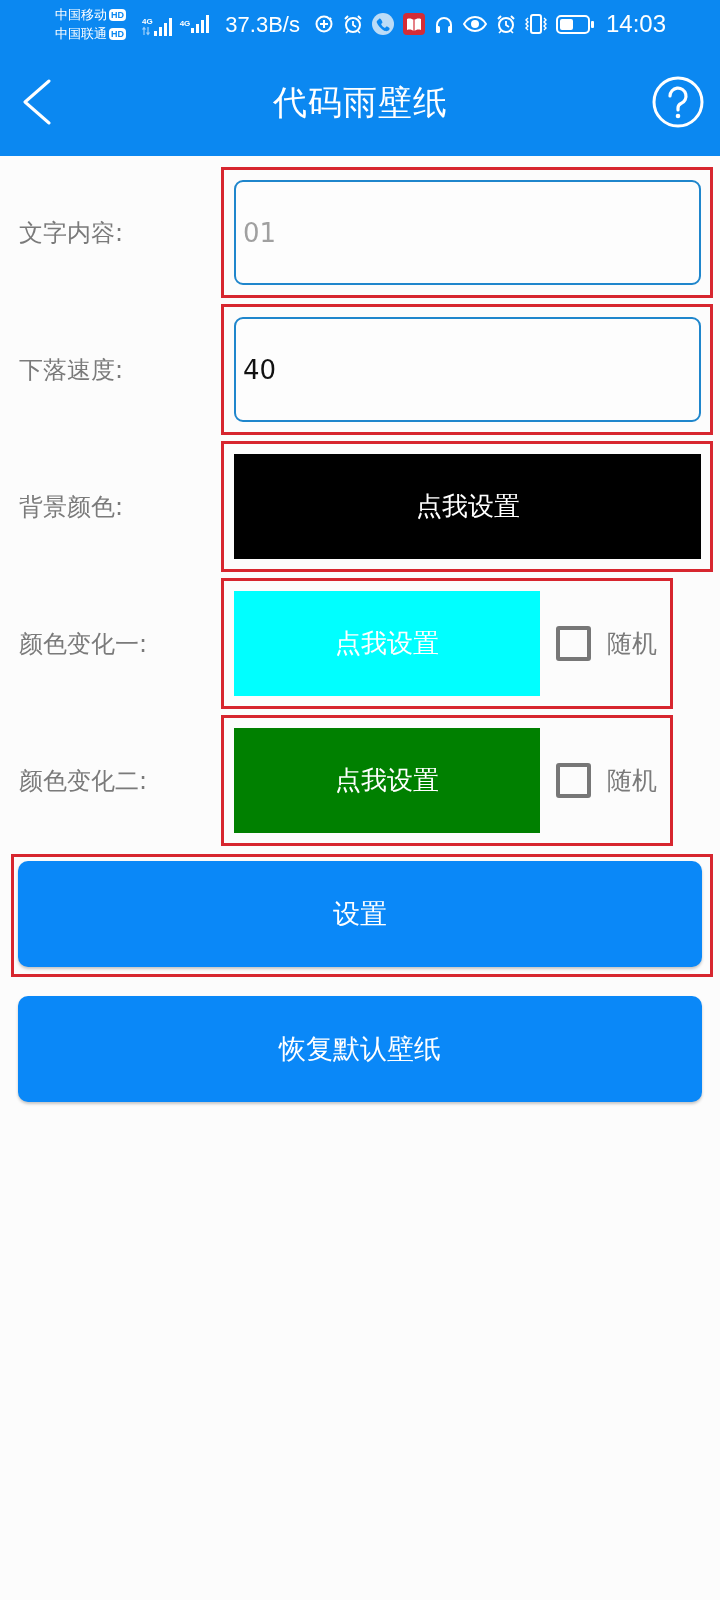 The height and width of the screenshot is (1600, 720). Describe the element at coordinates (474, 24) in the screenshot. I see `eye-icon` at that location.